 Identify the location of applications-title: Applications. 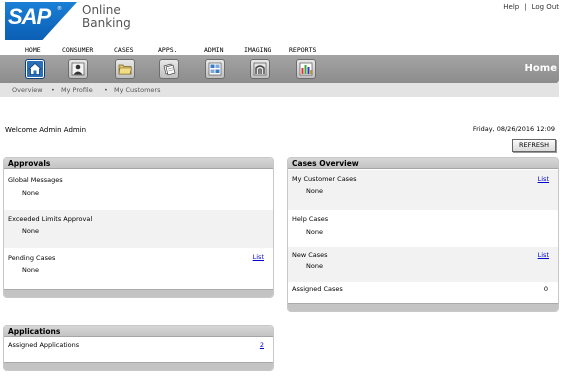
(34, 331).